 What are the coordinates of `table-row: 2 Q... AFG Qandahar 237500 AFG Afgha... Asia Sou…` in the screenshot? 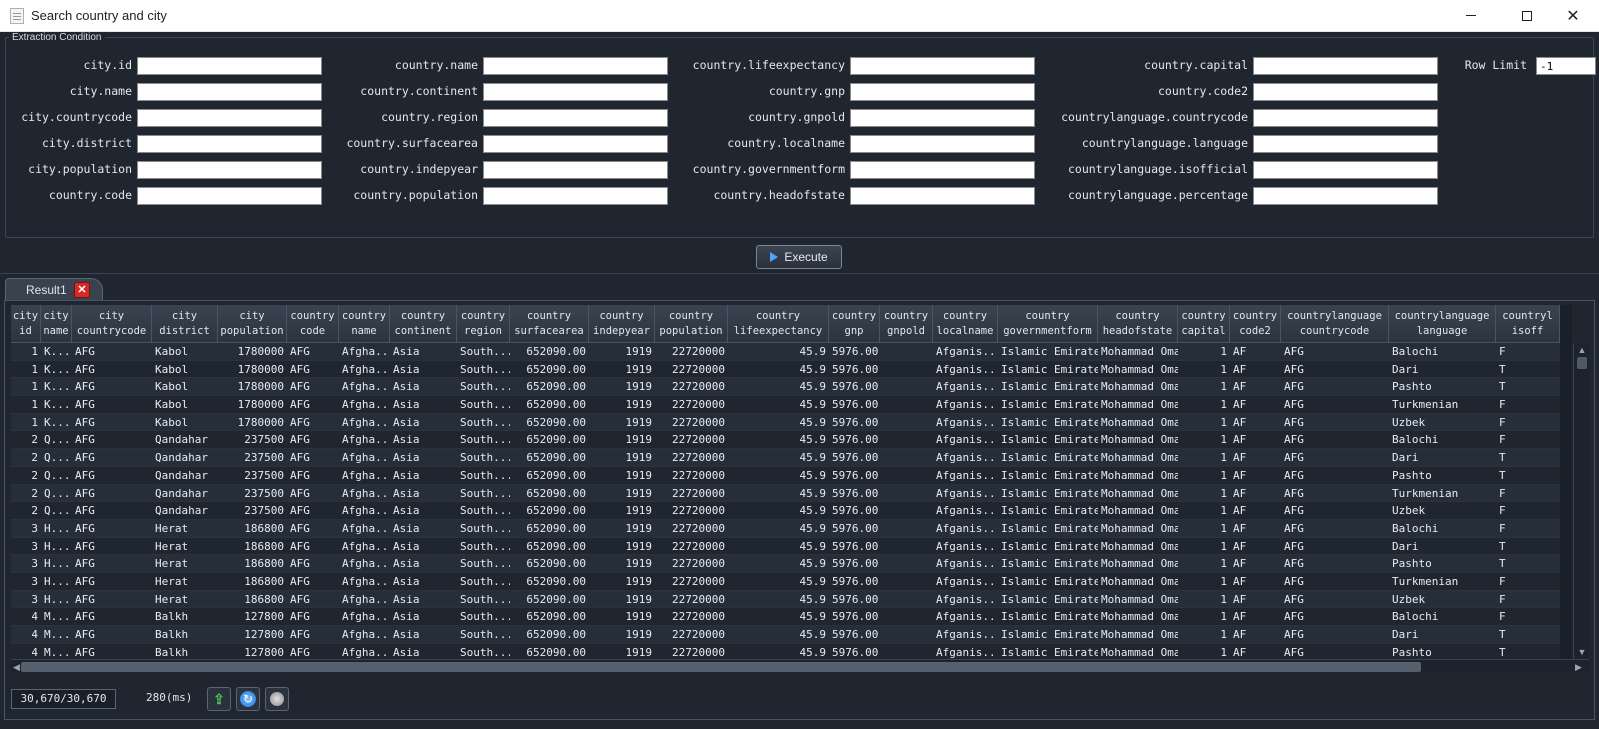 It's located at (785, 511).